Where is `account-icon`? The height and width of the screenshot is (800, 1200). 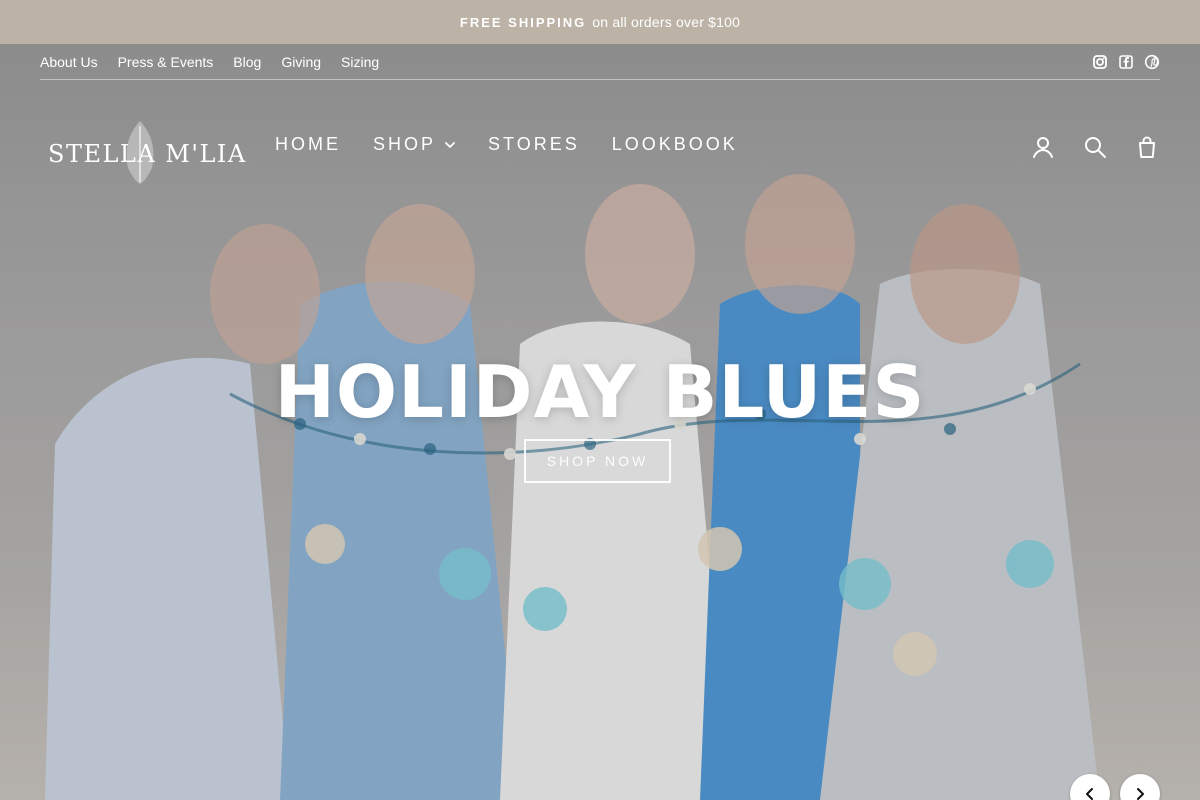 account-icon is located at coordinates (1043, 147).